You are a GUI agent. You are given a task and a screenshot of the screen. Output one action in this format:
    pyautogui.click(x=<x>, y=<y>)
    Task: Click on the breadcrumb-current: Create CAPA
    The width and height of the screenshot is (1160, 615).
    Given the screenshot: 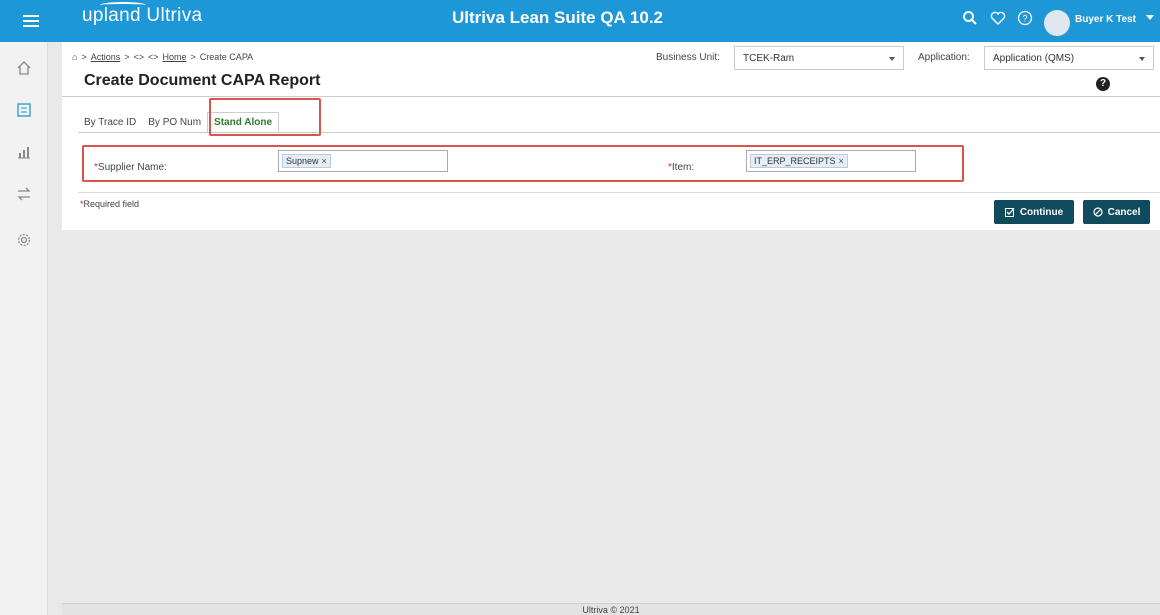 What is the action you would take?
    pyautogui.click(x=226, y=57)
    